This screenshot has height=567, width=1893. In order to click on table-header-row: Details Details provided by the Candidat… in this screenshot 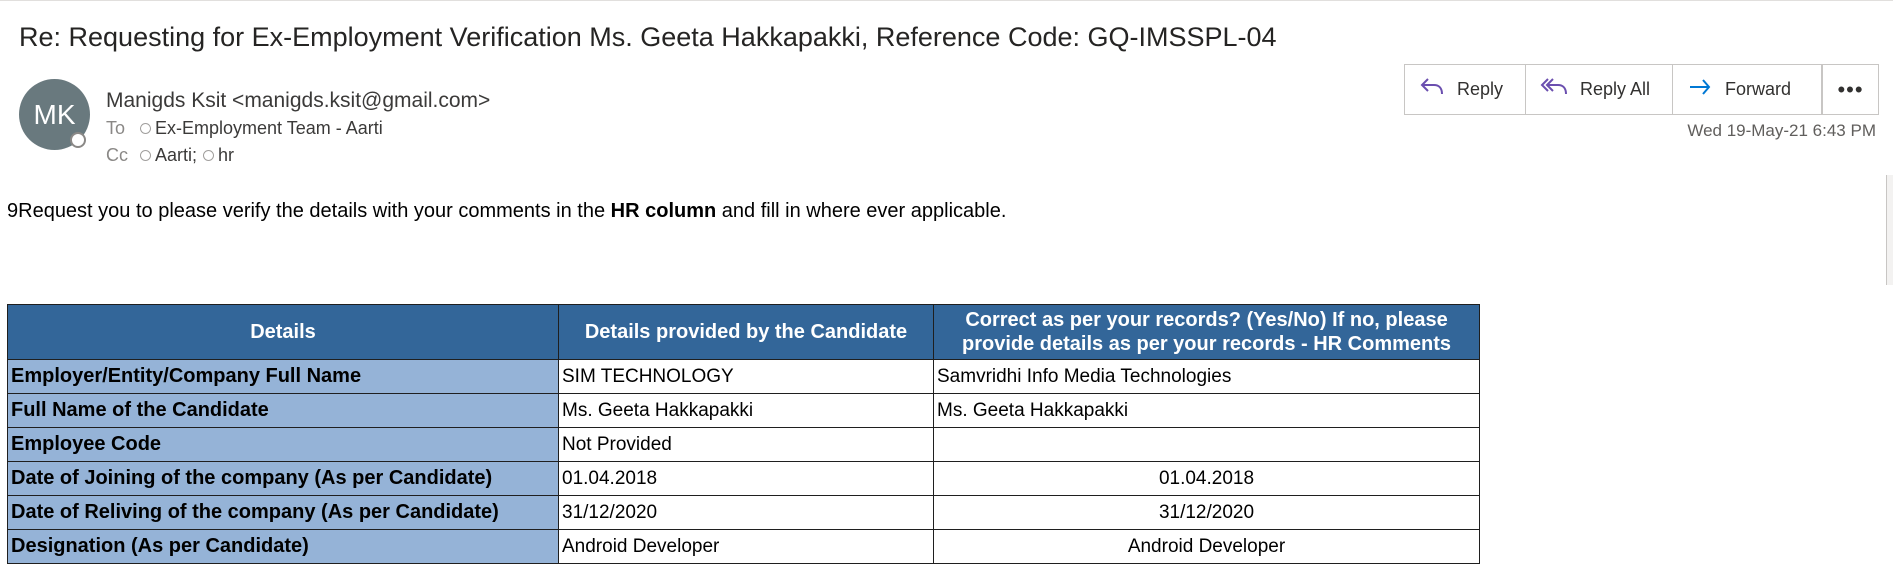, I will do `click(743, 332)`.